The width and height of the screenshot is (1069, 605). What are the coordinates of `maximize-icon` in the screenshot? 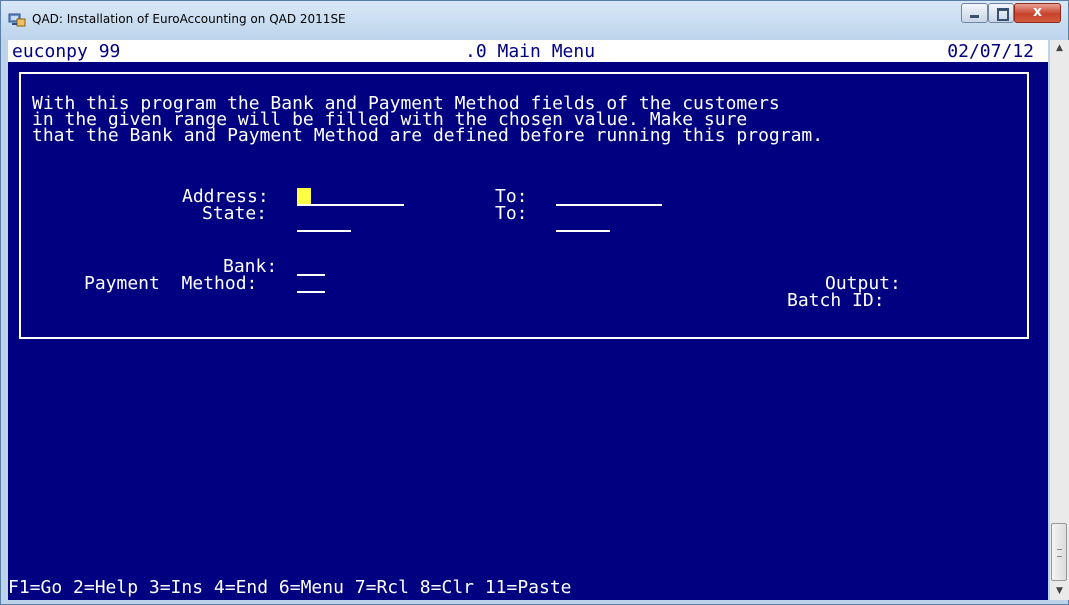 It's located at (1003, 14).